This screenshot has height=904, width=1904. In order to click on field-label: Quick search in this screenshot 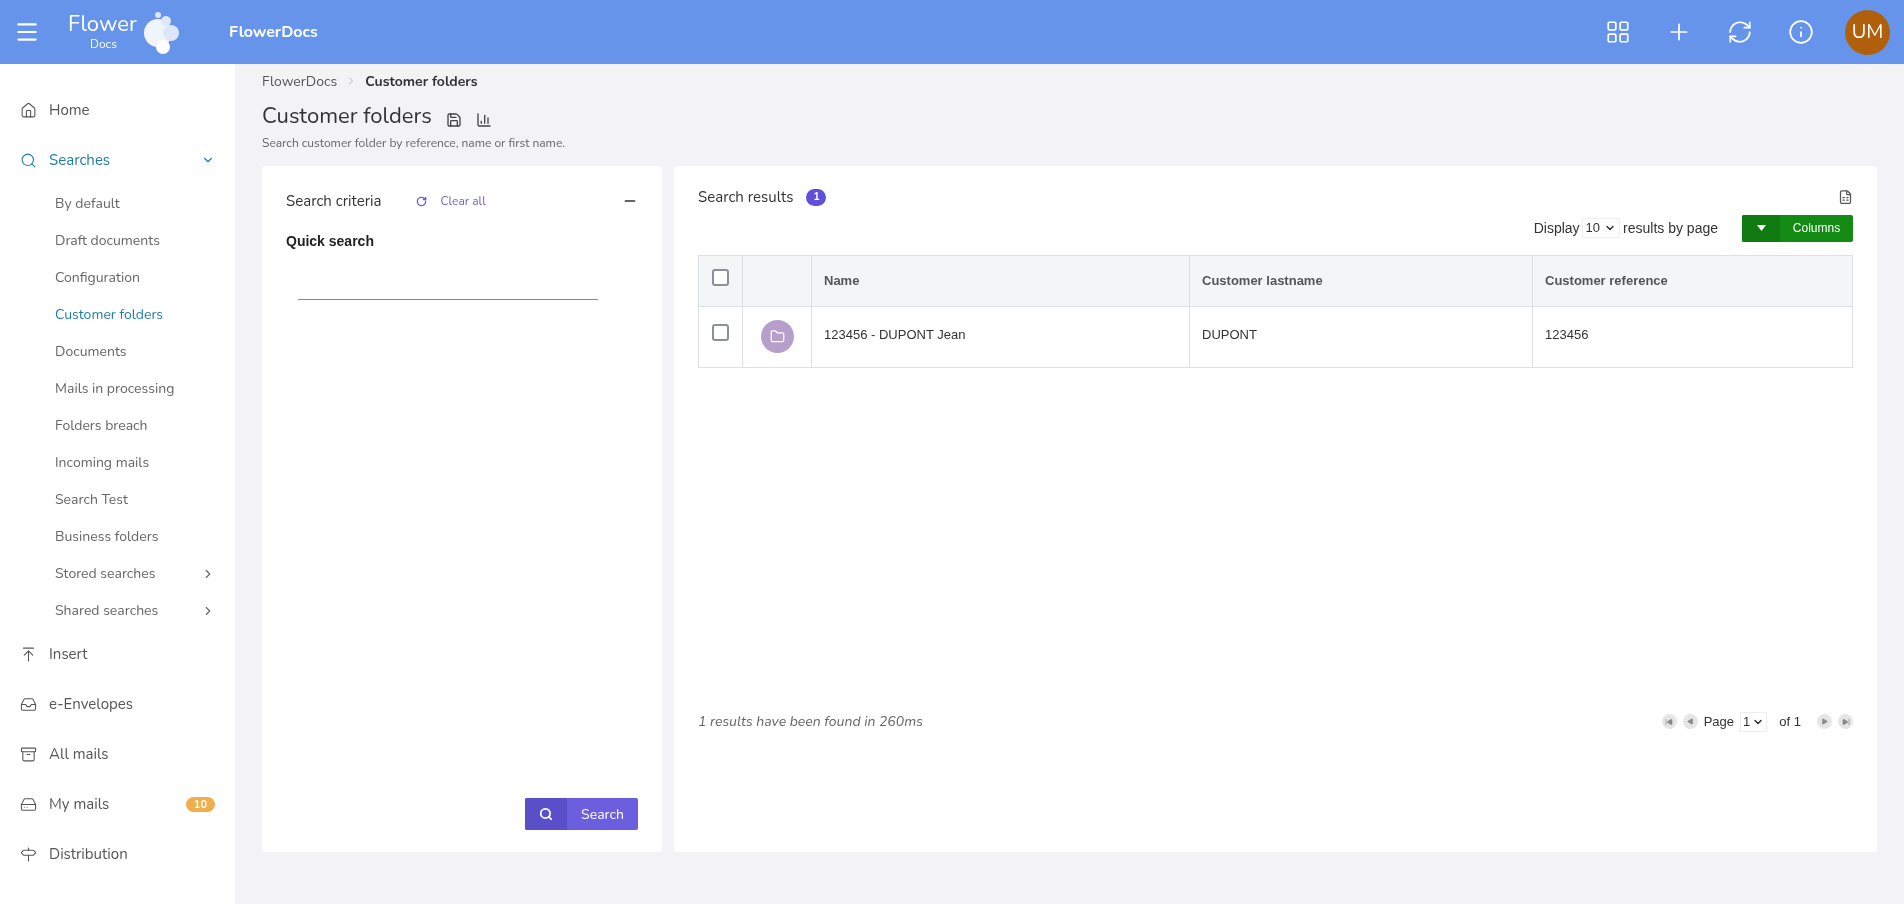, I will do `click(330, 241)`.